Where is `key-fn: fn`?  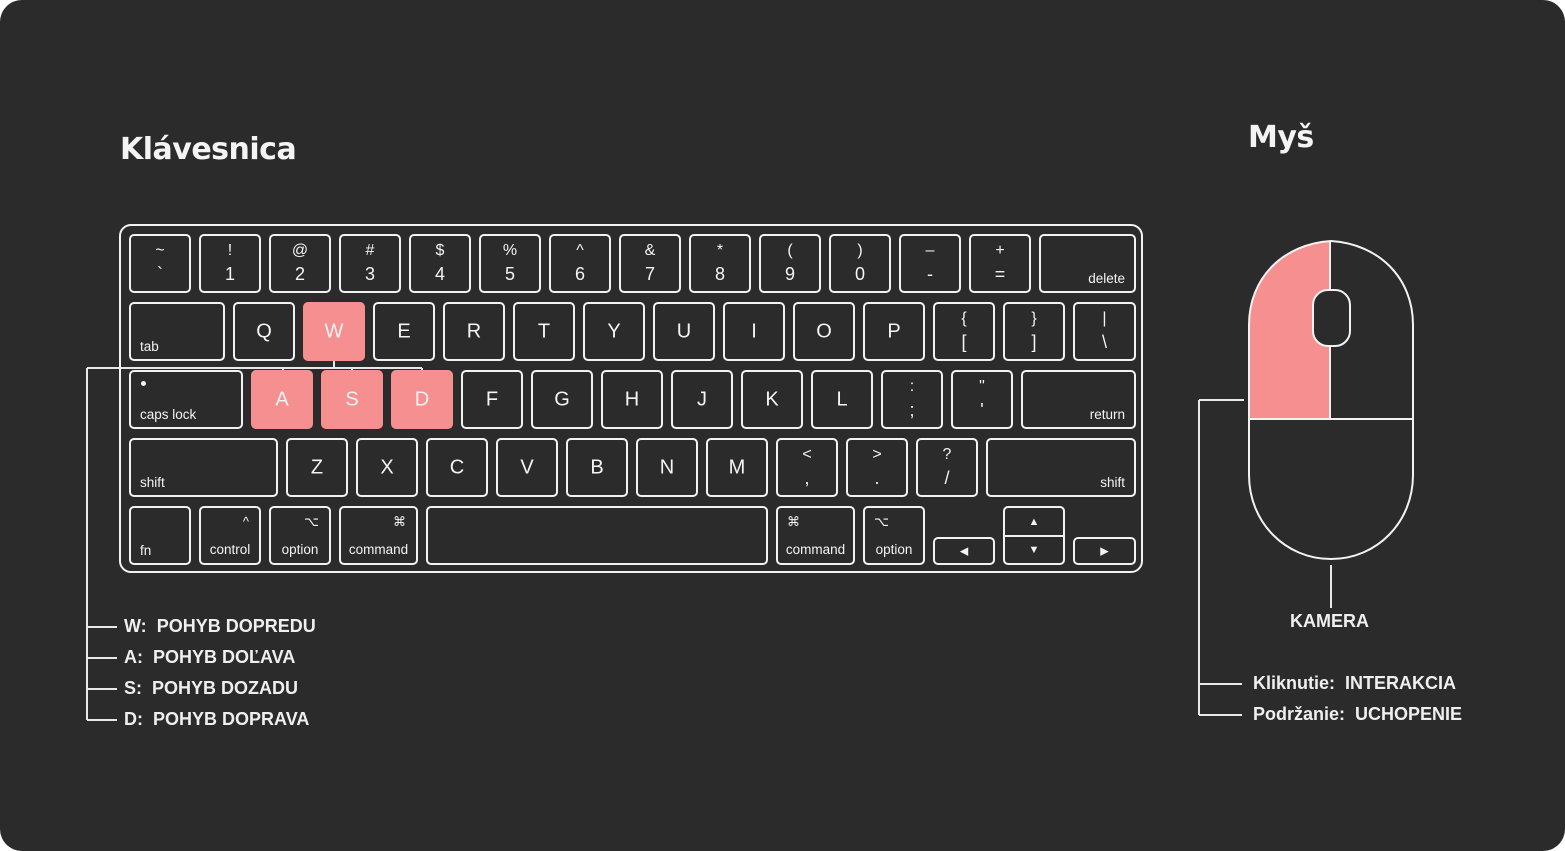 key-fn: fn is located at coordinates (160, 535).